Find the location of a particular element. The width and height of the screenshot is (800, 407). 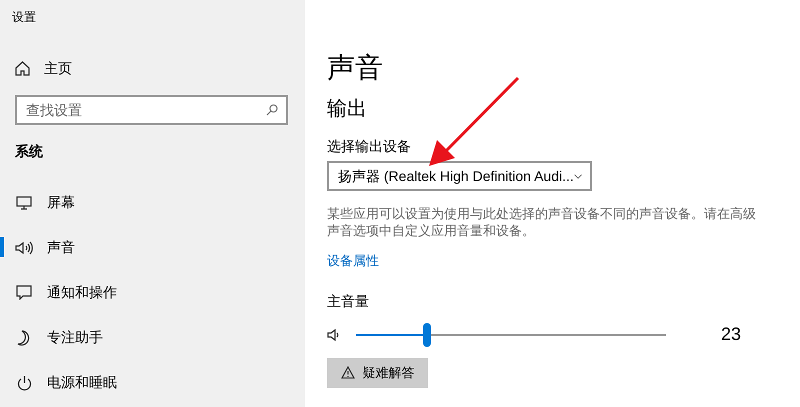

sidebar-item: 电源和睡眠 is located at coordinates (152, 382).